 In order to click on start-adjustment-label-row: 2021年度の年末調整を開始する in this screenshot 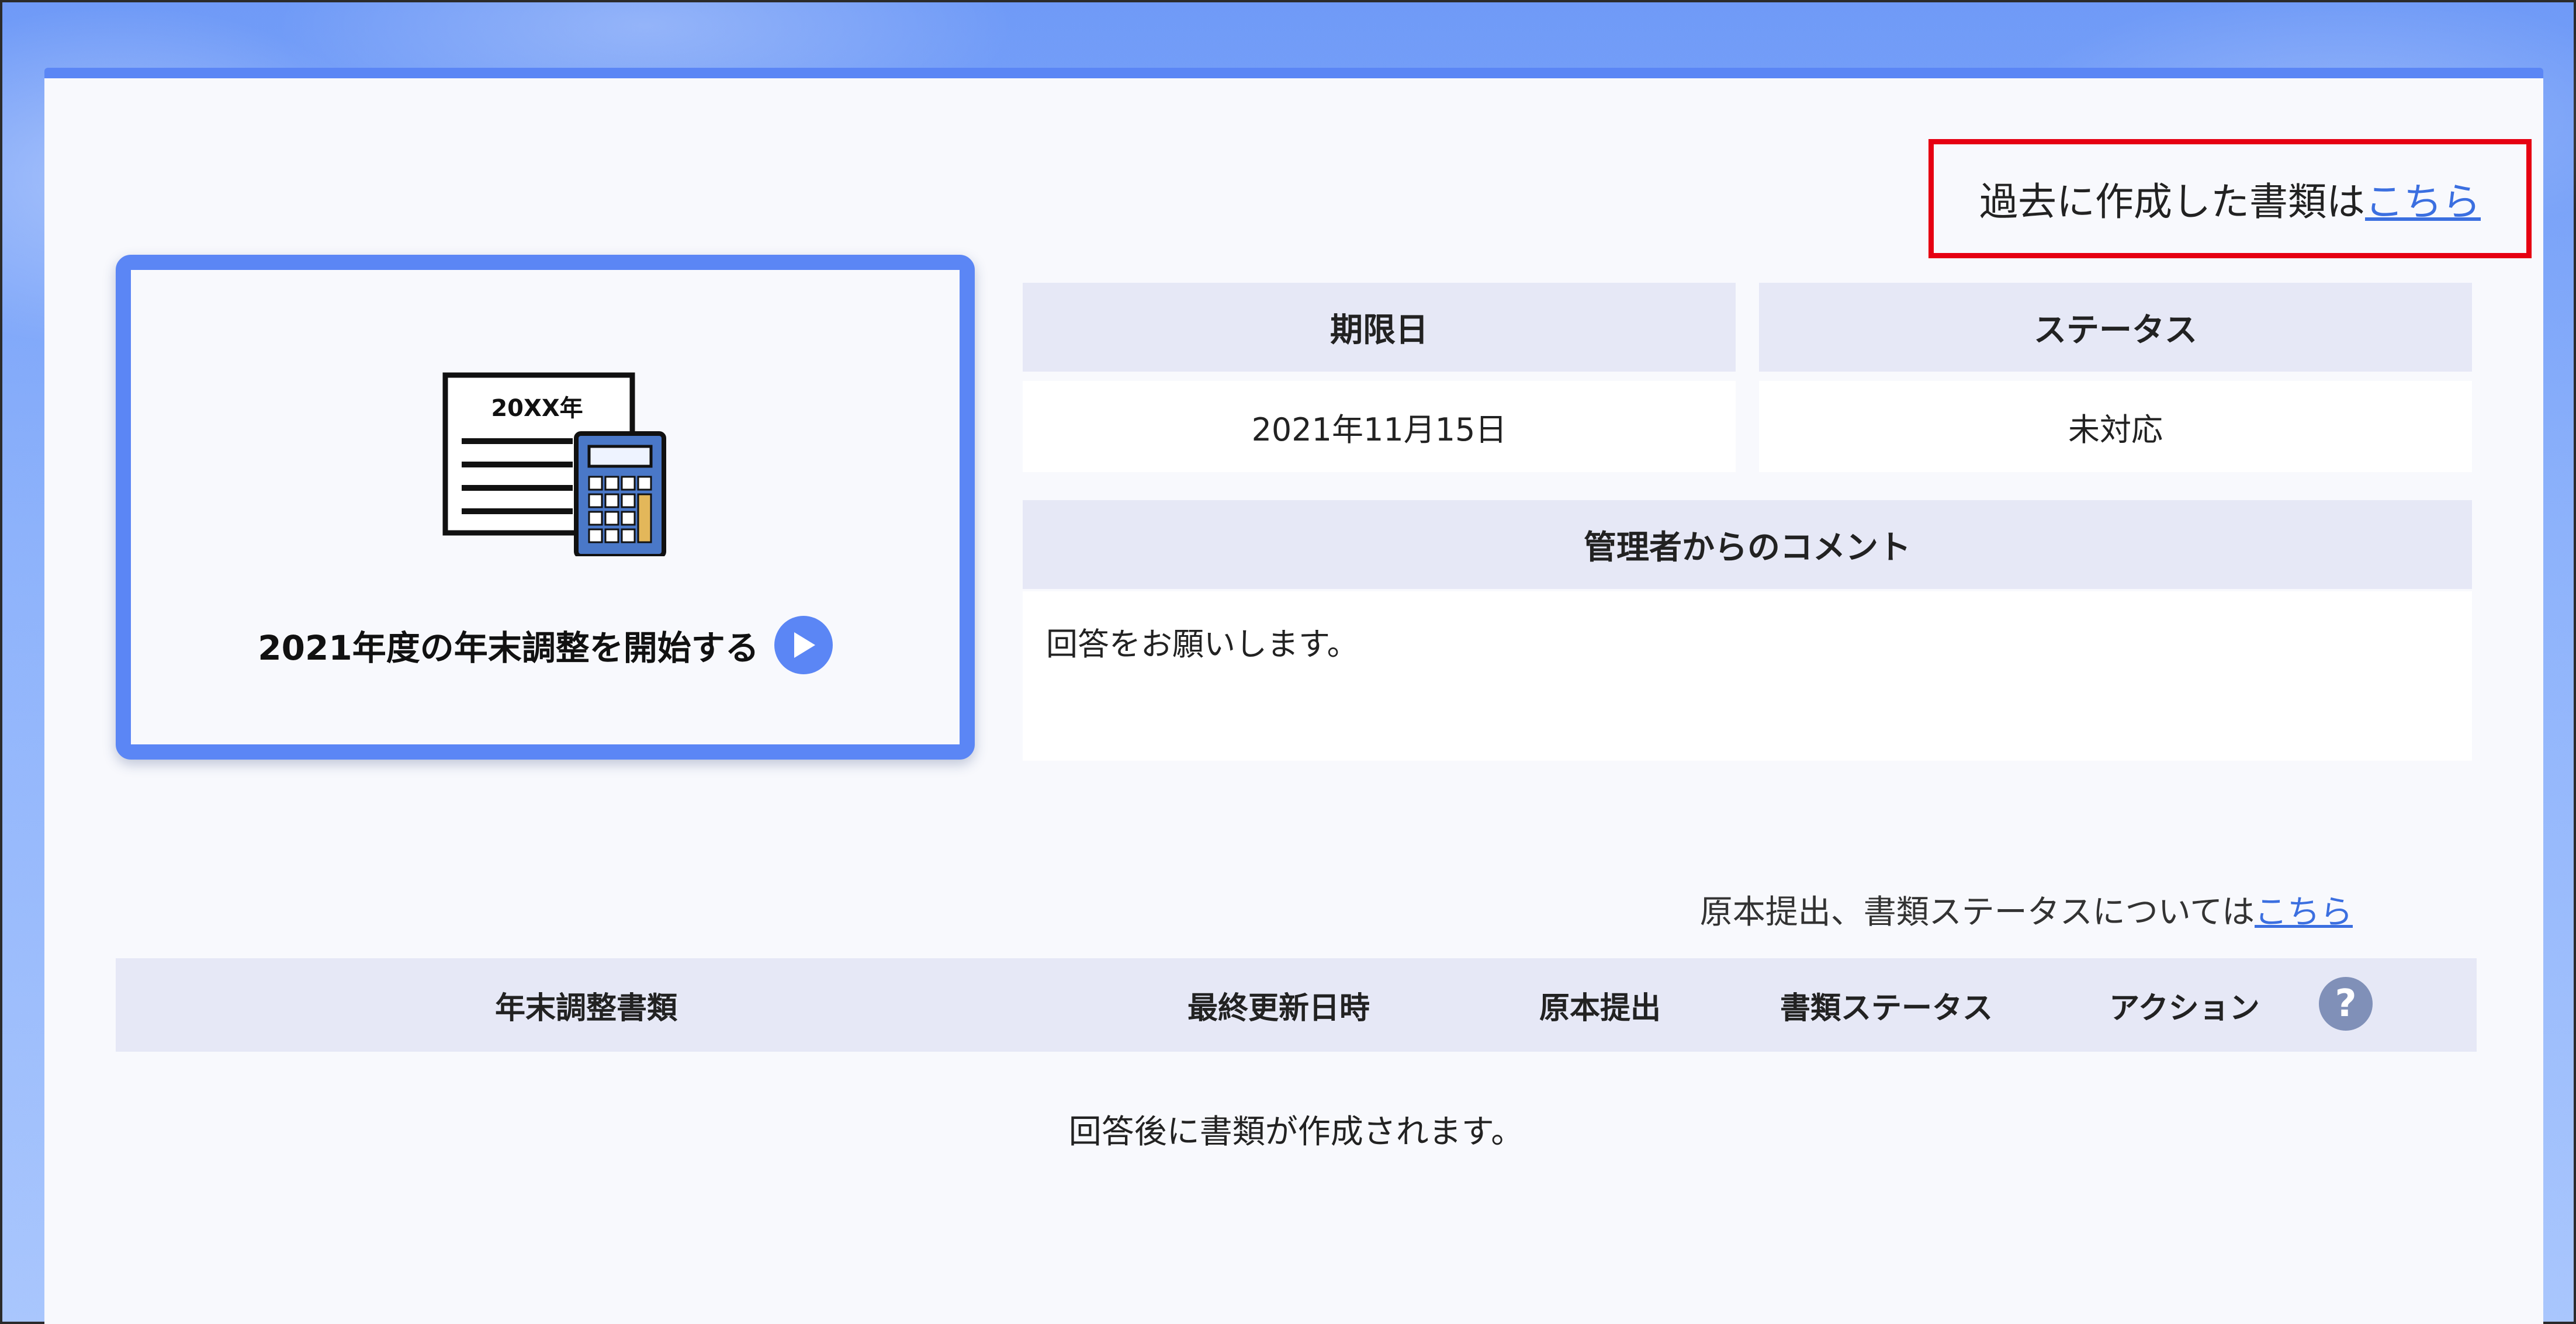, I will do `click(545, 645)`.